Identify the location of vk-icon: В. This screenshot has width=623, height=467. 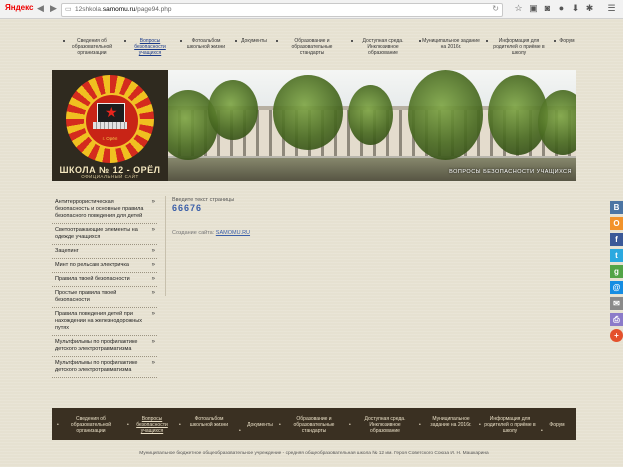
(616, 207).